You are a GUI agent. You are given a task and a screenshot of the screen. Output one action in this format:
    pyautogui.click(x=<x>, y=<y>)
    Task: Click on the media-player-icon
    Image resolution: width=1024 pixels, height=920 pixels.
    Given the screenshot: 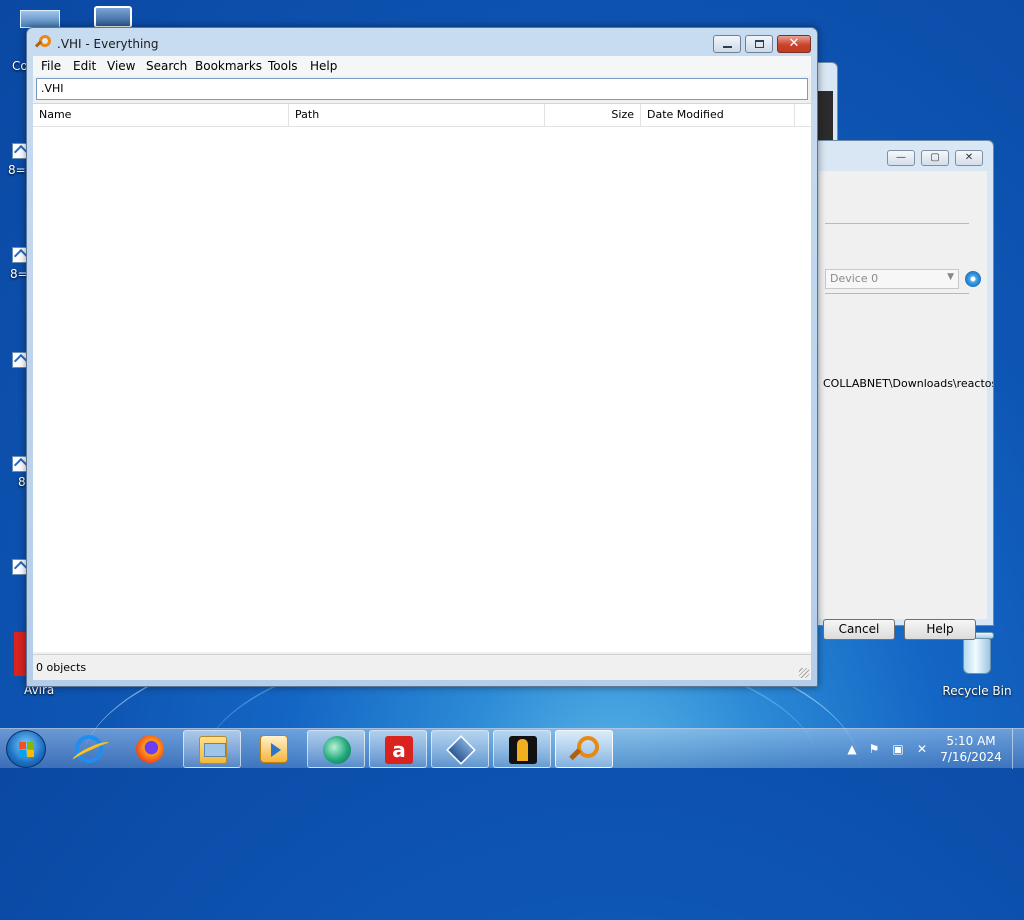 What is the action you would take?
    pyautogui.click(x=274, y=749)
    